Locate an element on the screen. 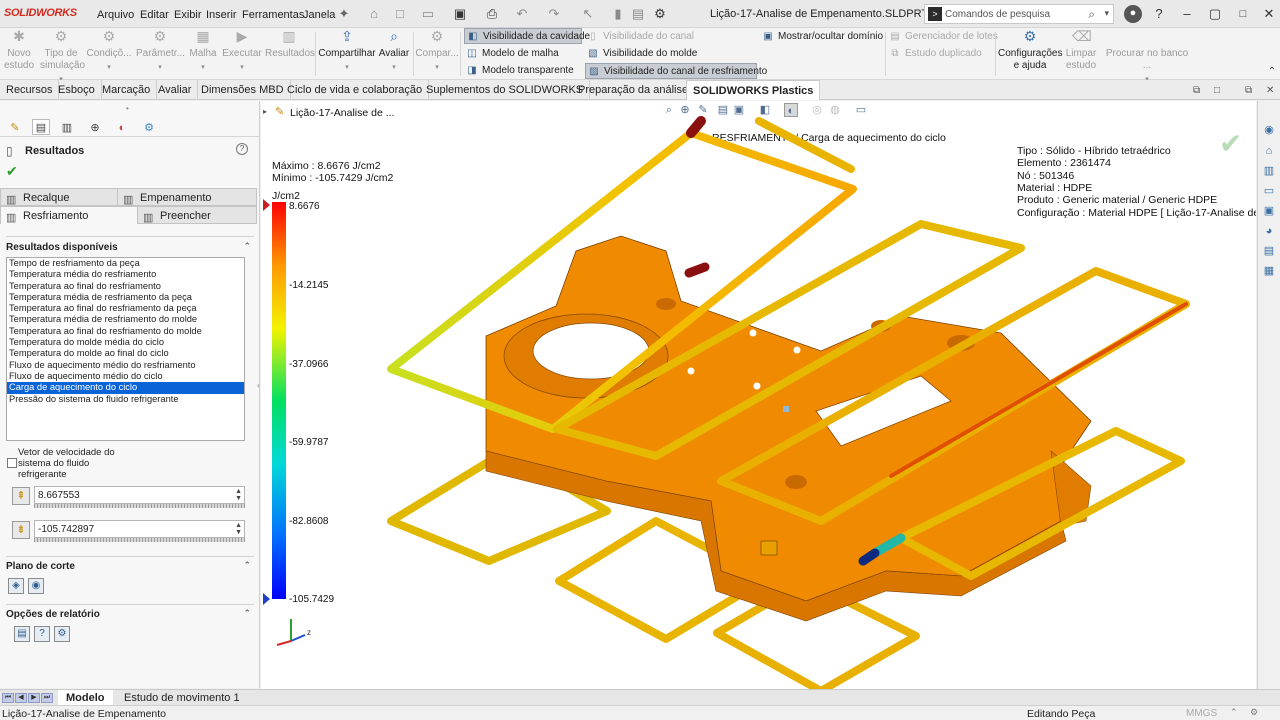  viewport-minimize-icon: □ is located at coordinates (1217, 90).